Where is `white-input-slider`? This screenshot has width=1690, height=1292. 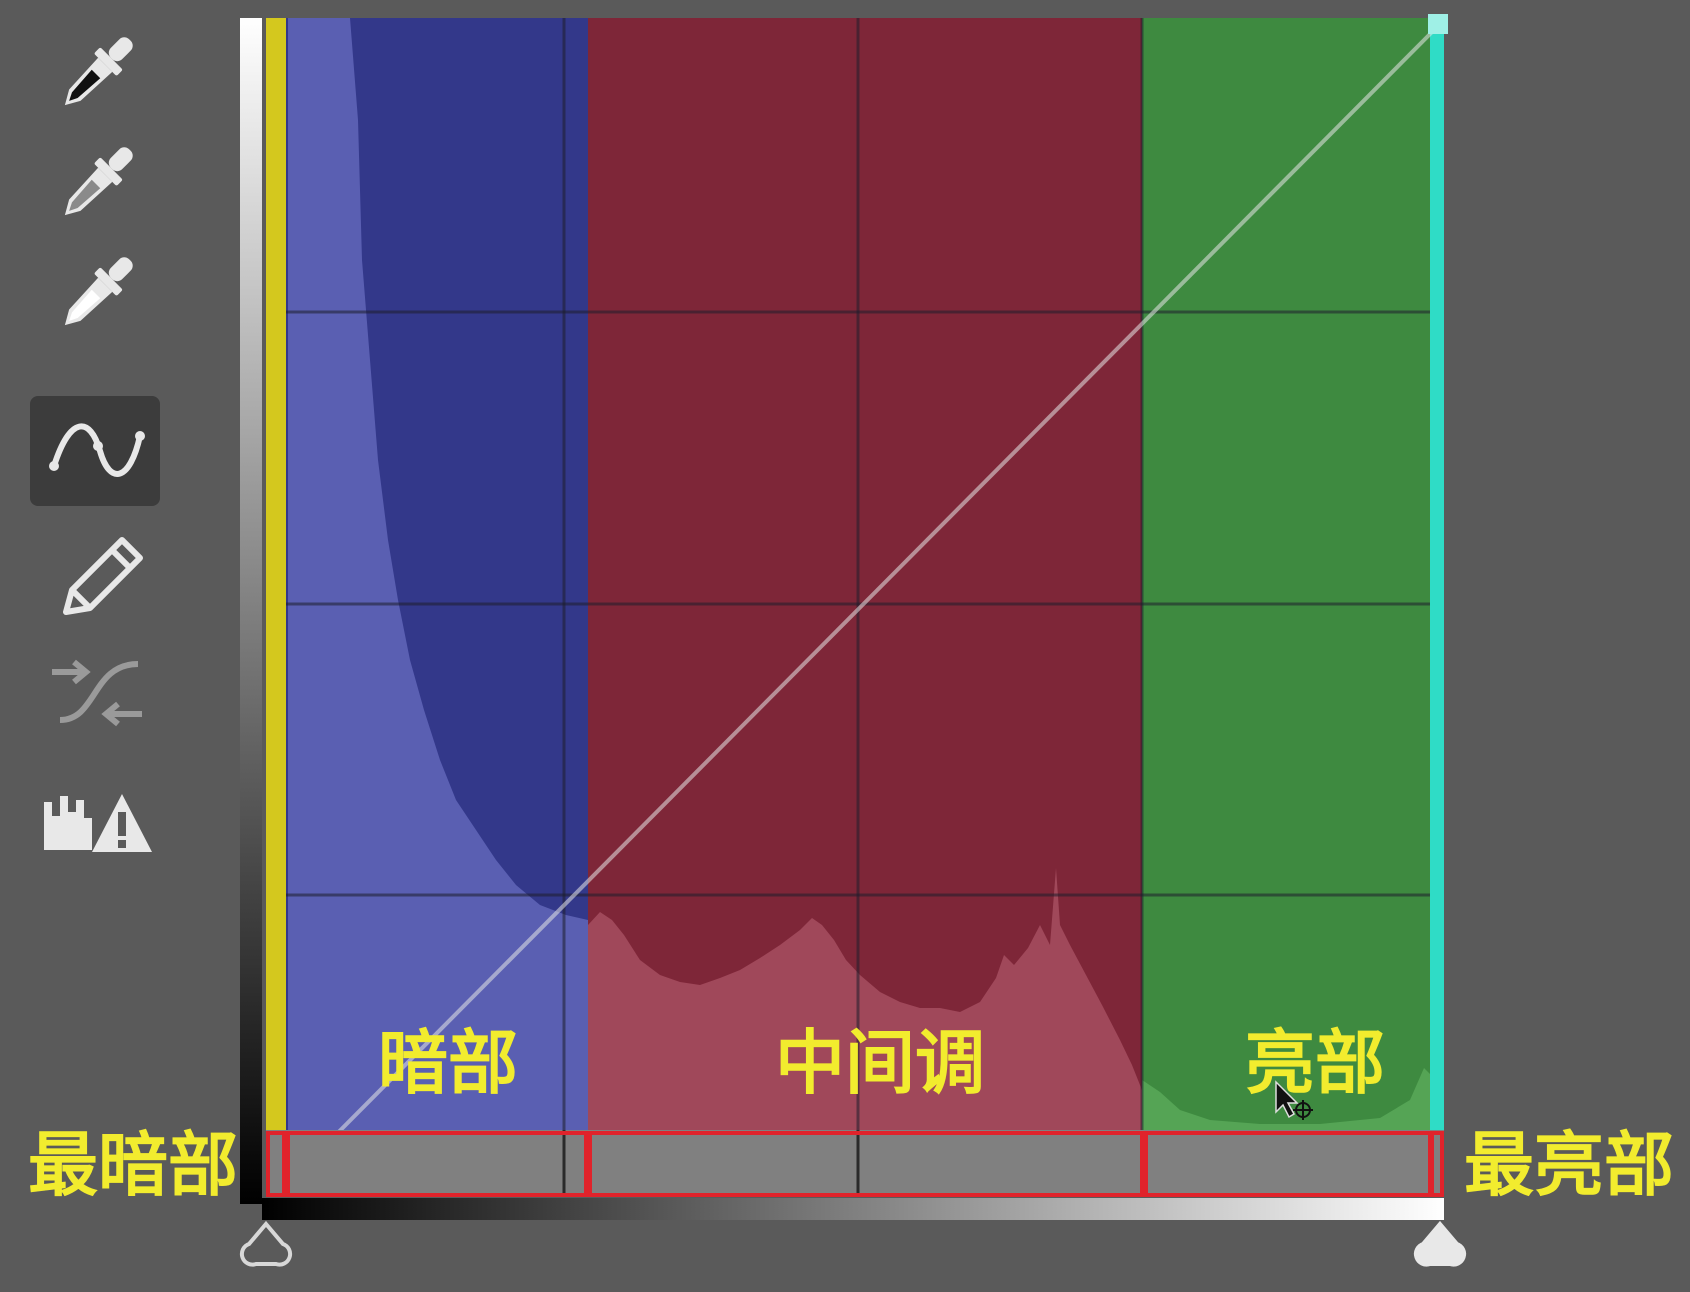
white-input-slider is located at coordinates (1440, 1243).